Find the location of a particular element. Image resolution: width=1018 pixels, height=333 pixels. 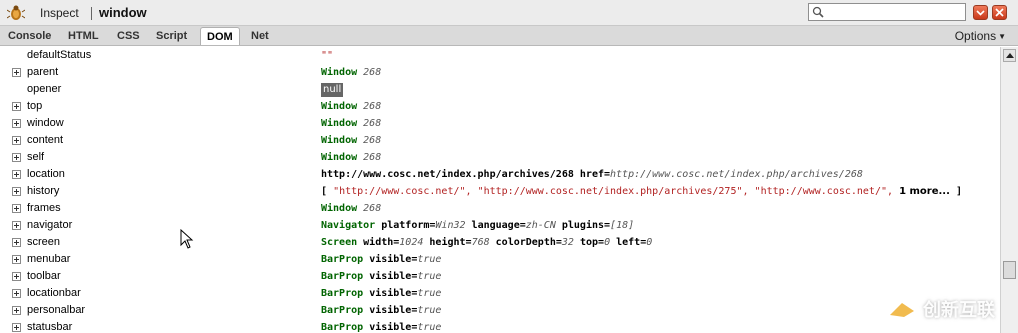

firebug-icon is located at coordinates (16, 13).